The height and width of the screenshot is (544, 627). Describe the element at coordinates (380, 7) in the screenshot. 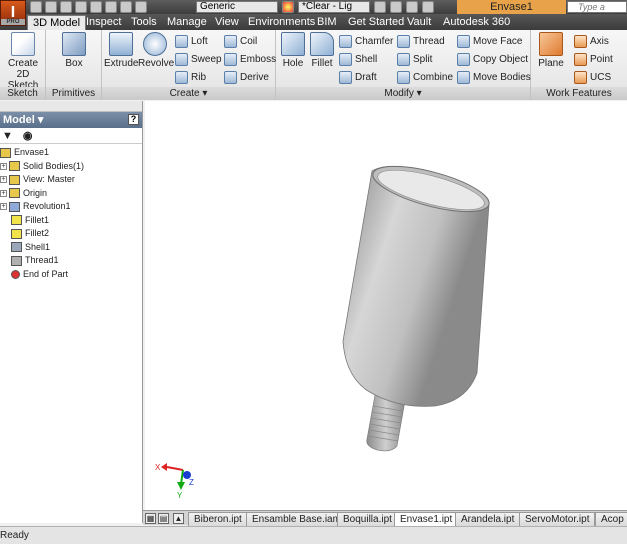

I see `clear-appearance-icon` at that location.